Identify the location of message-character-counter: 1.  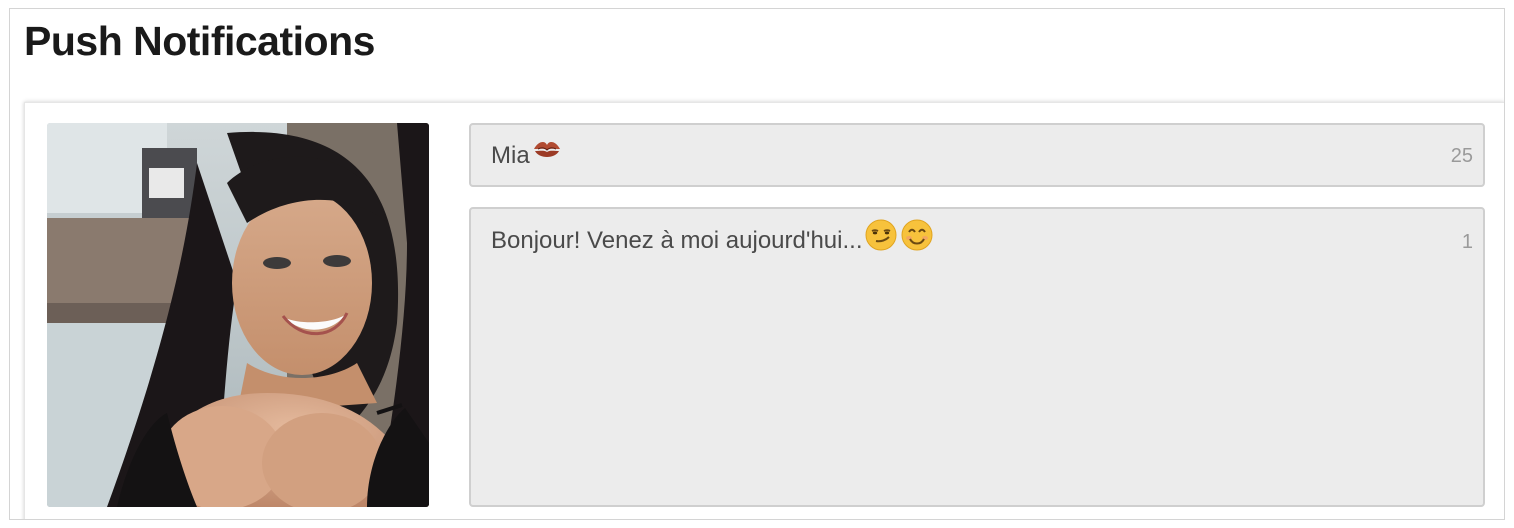
(1467, 242).